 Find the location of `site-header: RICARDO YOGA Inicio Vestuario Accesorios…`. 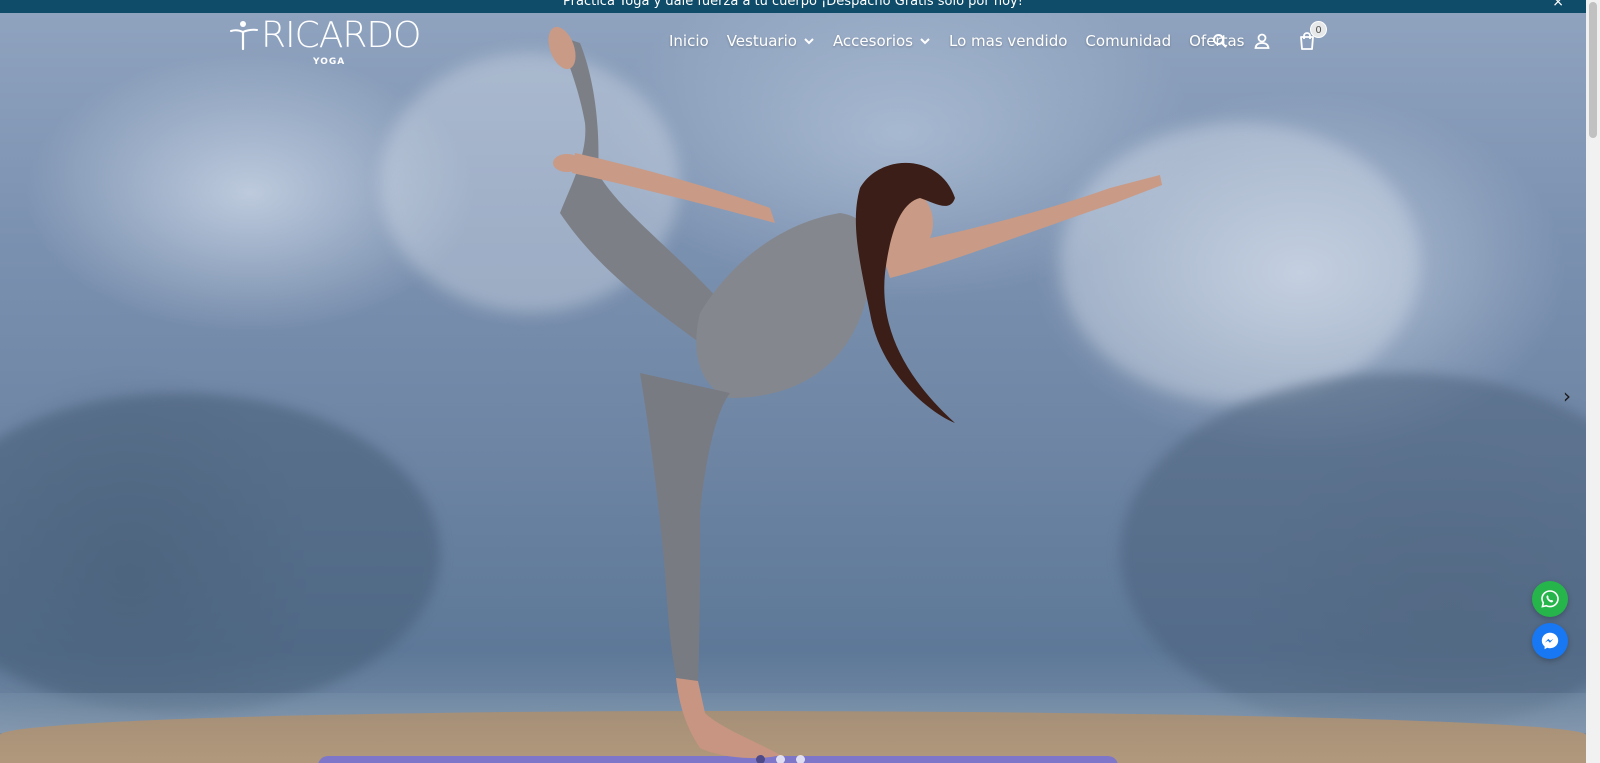

site-header: RICARDO YOGA Inicio Vestuario Accesorios… is located at coordinates (793, 43).